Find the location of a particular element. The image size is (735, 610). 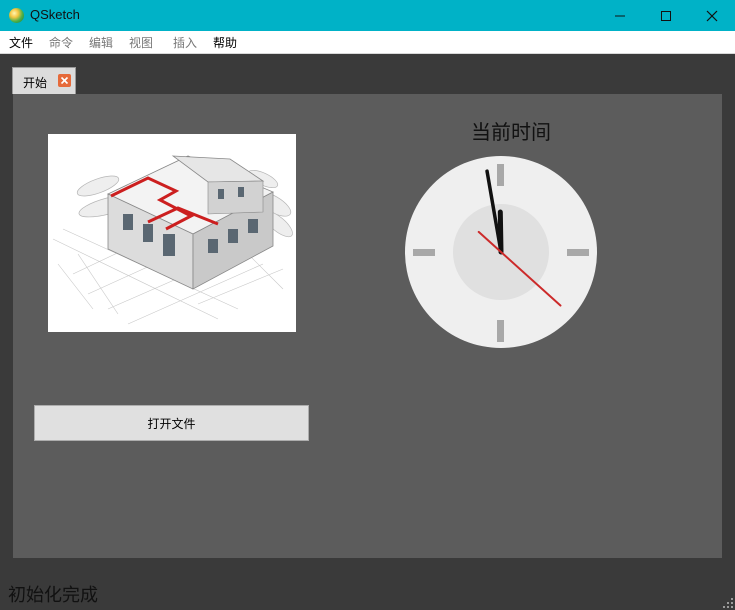

tab-start: 开始 is located at coordinates (44, 80).